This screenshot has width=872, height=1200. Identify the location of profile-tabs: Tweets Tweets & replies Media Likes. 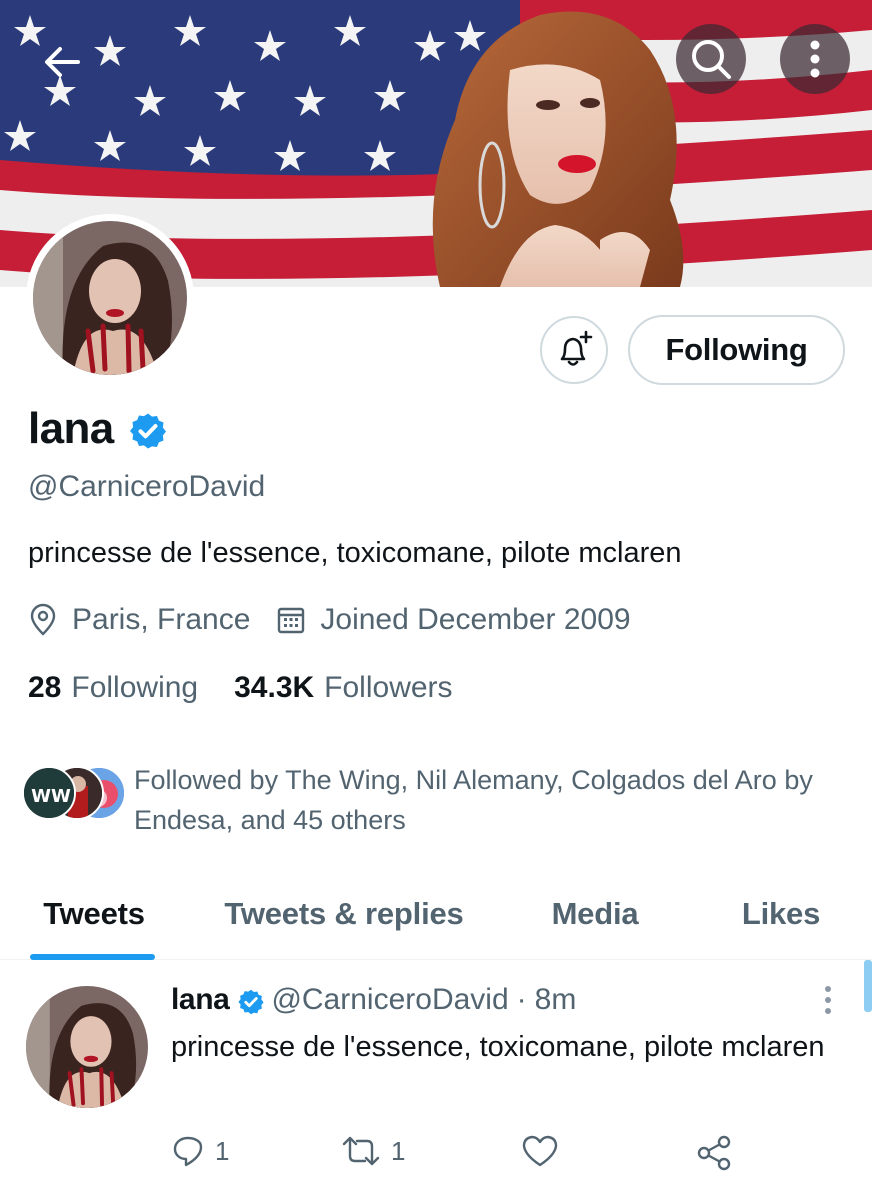
(436, 914).